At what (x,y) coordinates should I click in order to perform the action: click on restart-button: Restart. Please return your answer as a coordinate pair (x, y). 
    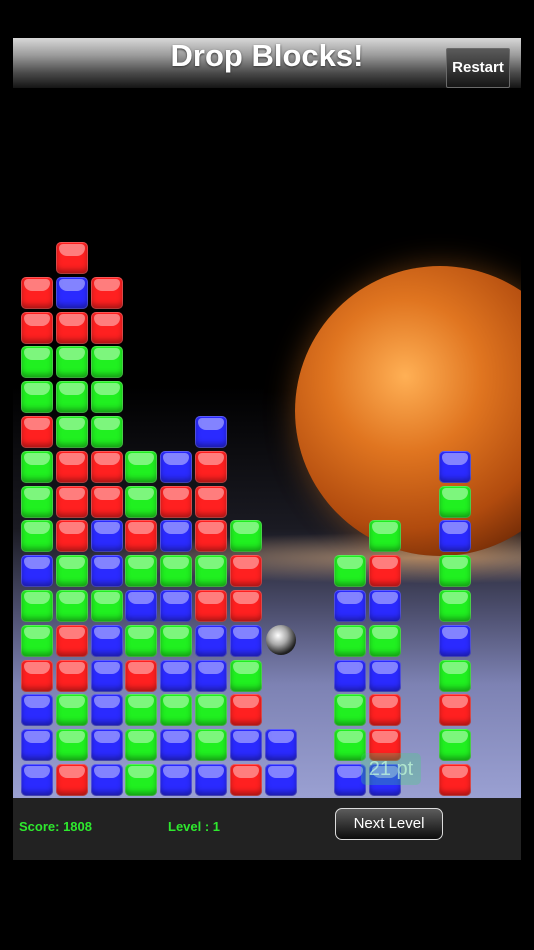
    Looking at the image, I should click on (478, 68).